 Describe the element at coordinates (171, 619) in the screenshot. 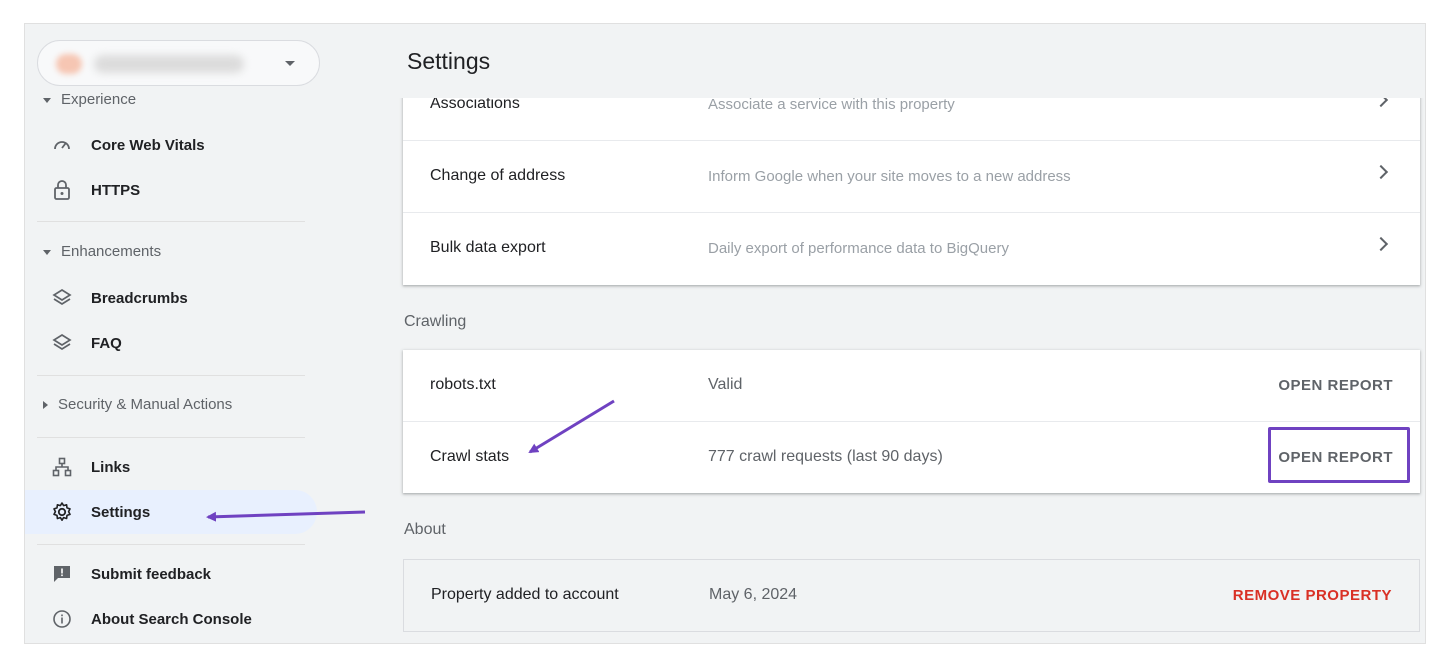

I see `sidebar-item-about-search-console: About Search Console` at that location.